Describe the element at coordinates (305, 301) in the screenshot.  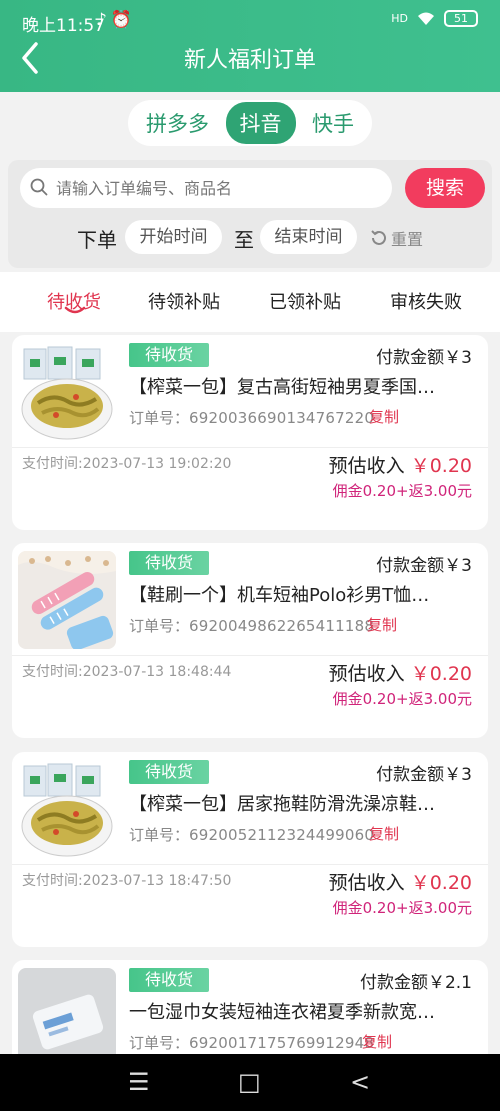
I see `tab-received-subsidy: 已领补贴` at that location.